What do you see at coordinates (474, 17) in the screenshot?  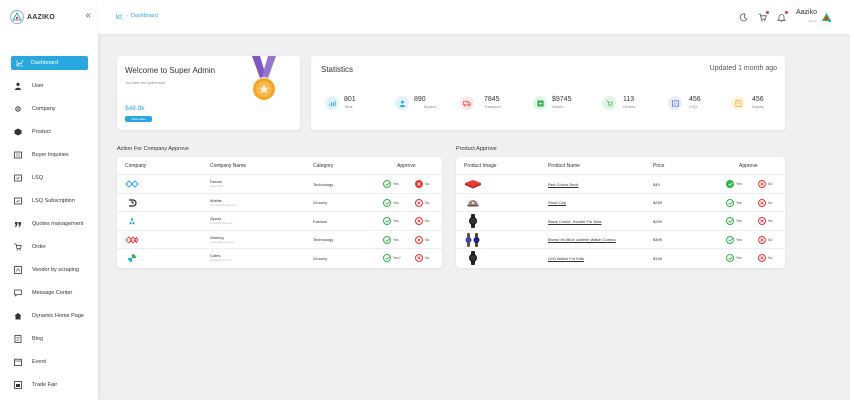 I see `topbar: - Dashboard Aaziko admin` at bounding box center [474, 17].